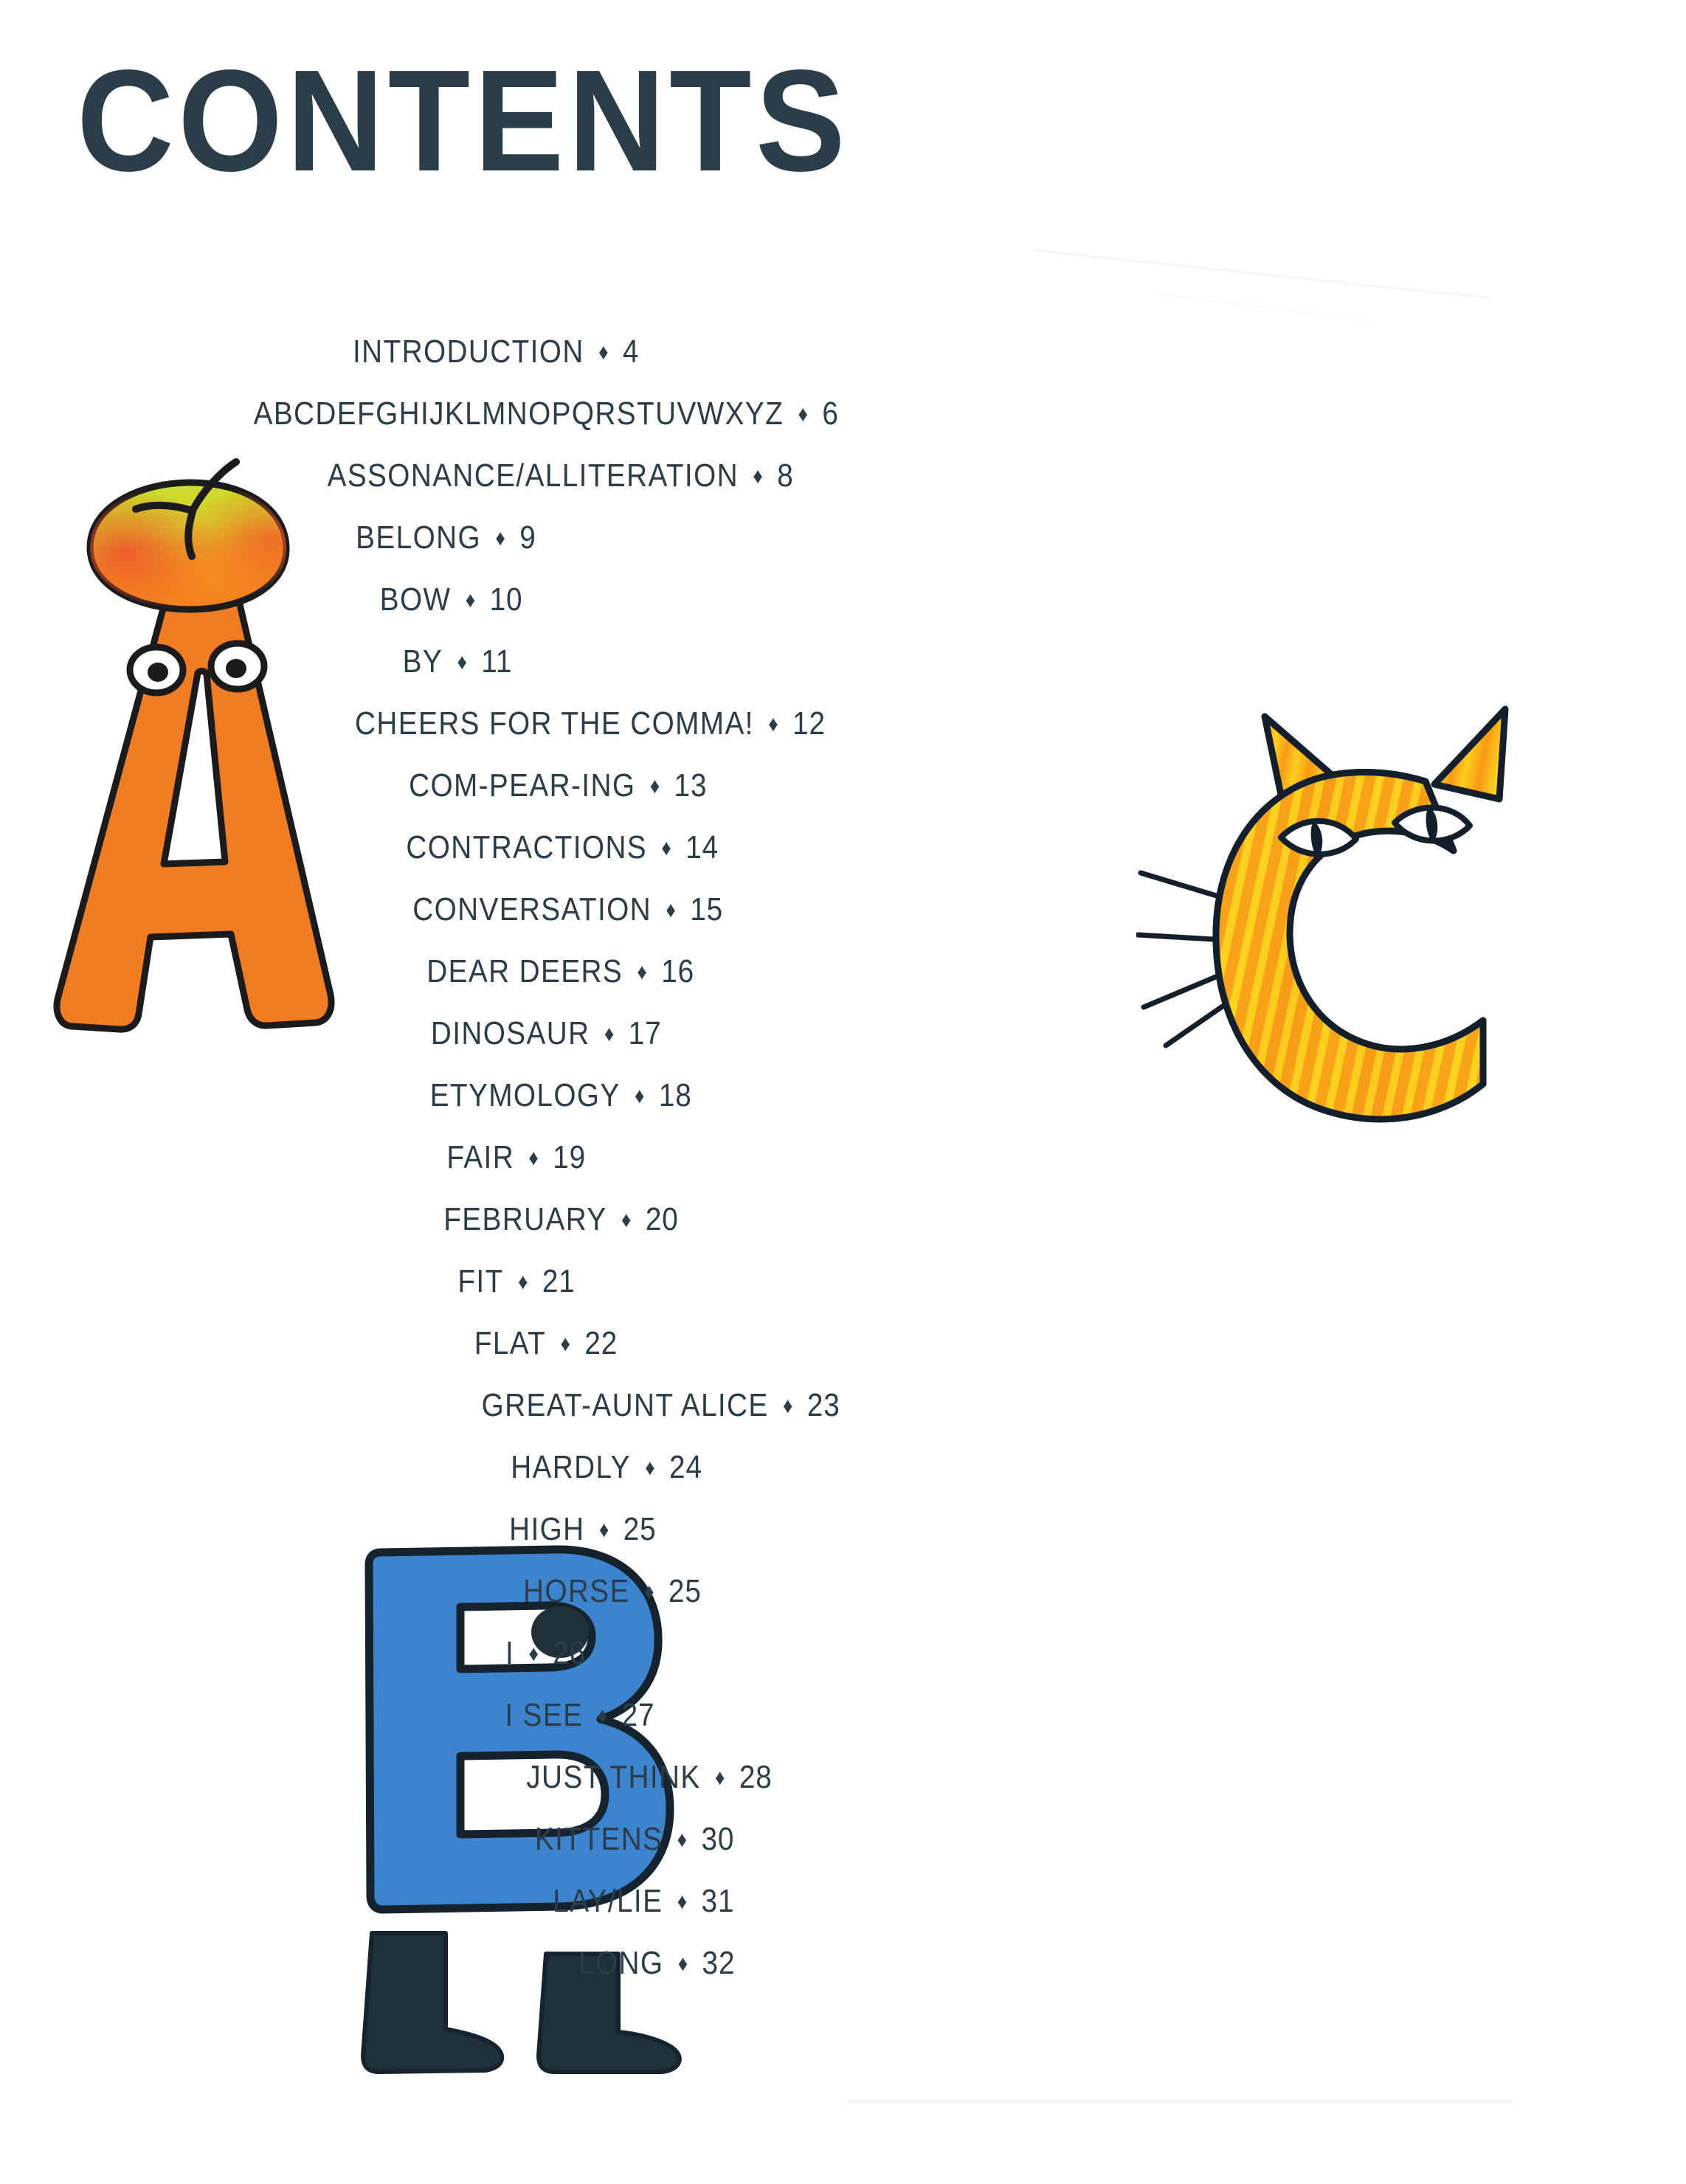  What do you see at coordinates (725, 1480) in the screenshot?
I see `toc-entry: HARDLY ♦ 24` at bounding box center [725, 1480].